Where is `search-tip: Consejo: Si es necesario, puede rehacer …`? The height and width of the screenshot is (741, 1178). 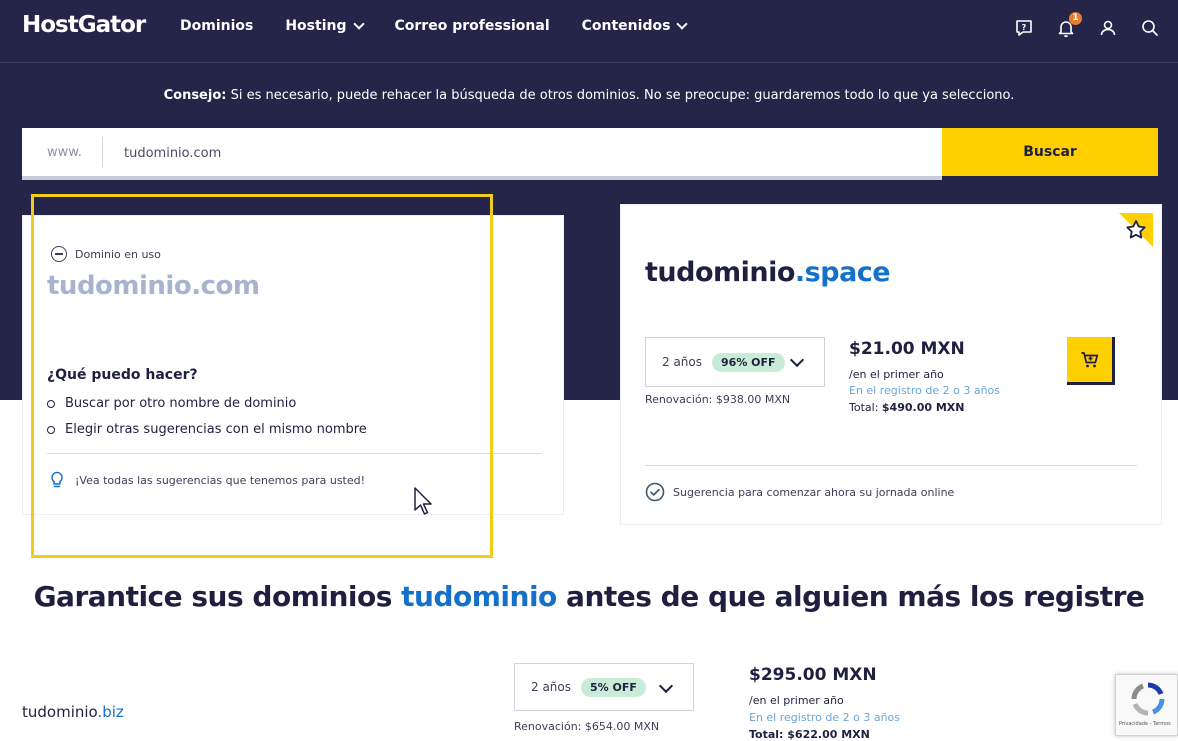
search-tip: Consejo: Si es necesario, puede rehacer … is located at coordinates (589, 95).